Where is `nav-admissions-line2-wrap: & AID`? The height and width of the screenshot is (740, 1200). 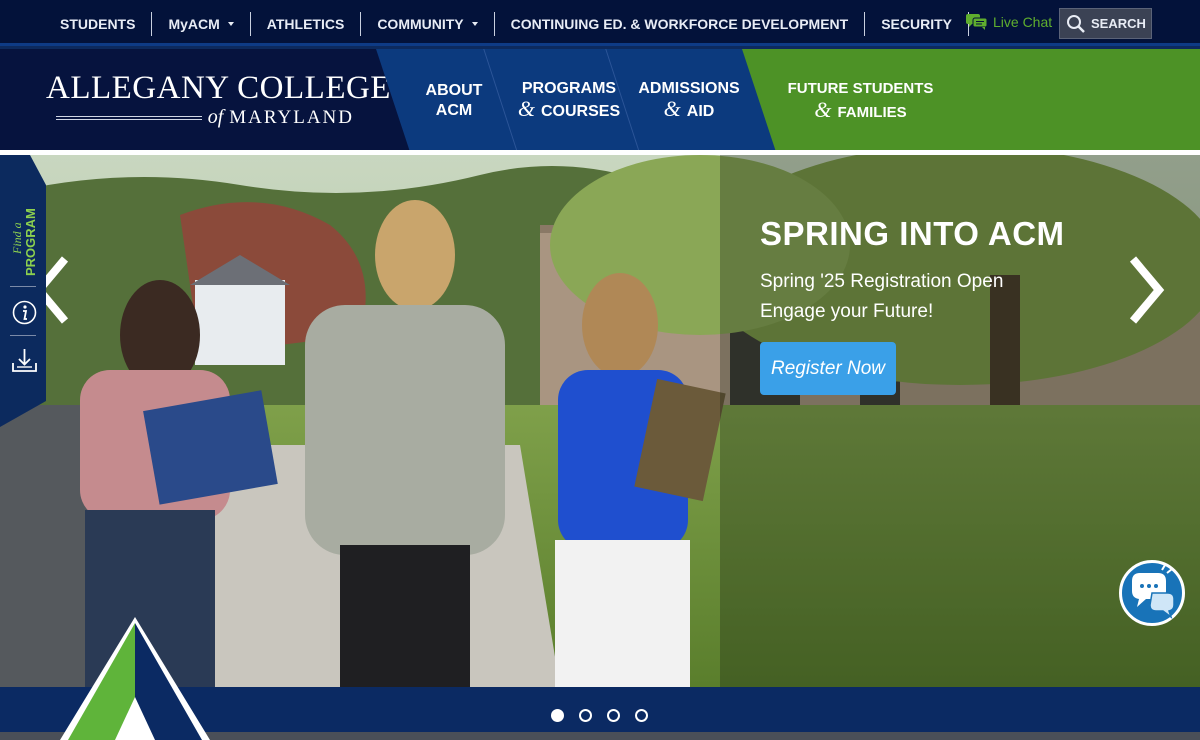
nav-admissions-line2-wrap: & AID is located at coordinates (689, 109).